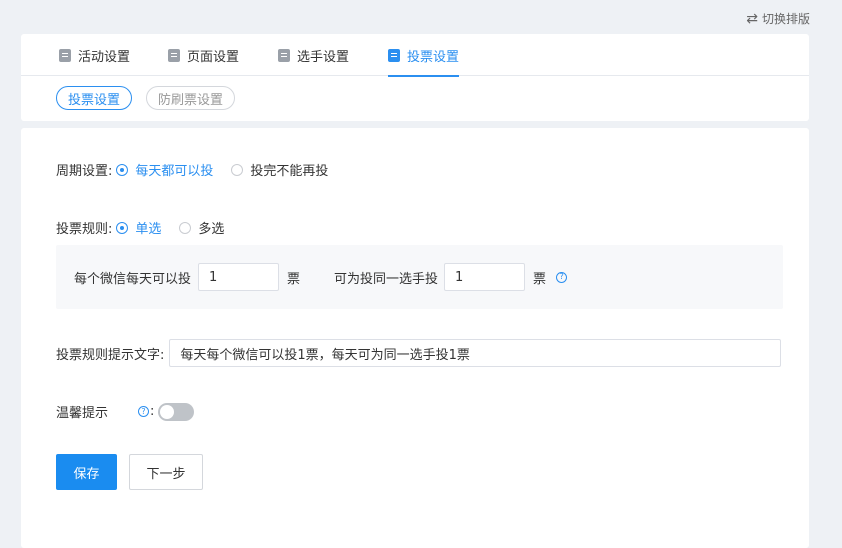  What do you see at coordinates (166, 472) in the screenshot?
I see `next-step-button: 下一步` at bounding box center [166, 472].